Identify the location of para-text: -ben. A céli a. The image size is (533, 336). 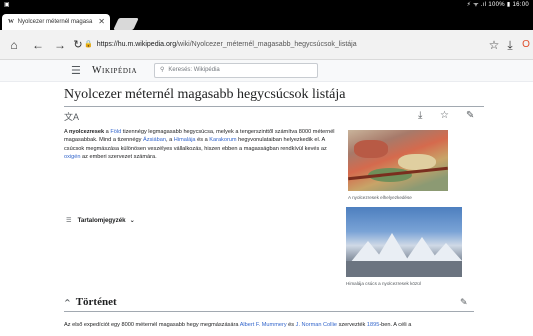
(395, 325).